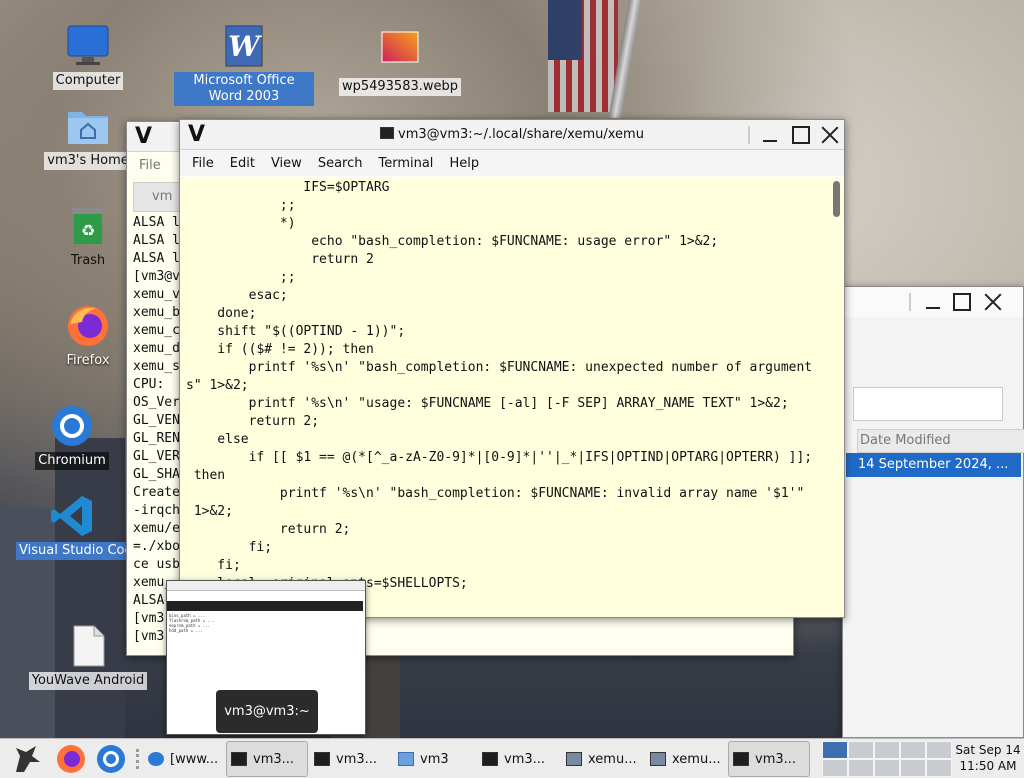 The width and height of the screenshot is (1024, 778). What do you see at coordinates (836, 397) in the screenshot?
I see `vertical-scrollbar` at bounding box center [836, 397].